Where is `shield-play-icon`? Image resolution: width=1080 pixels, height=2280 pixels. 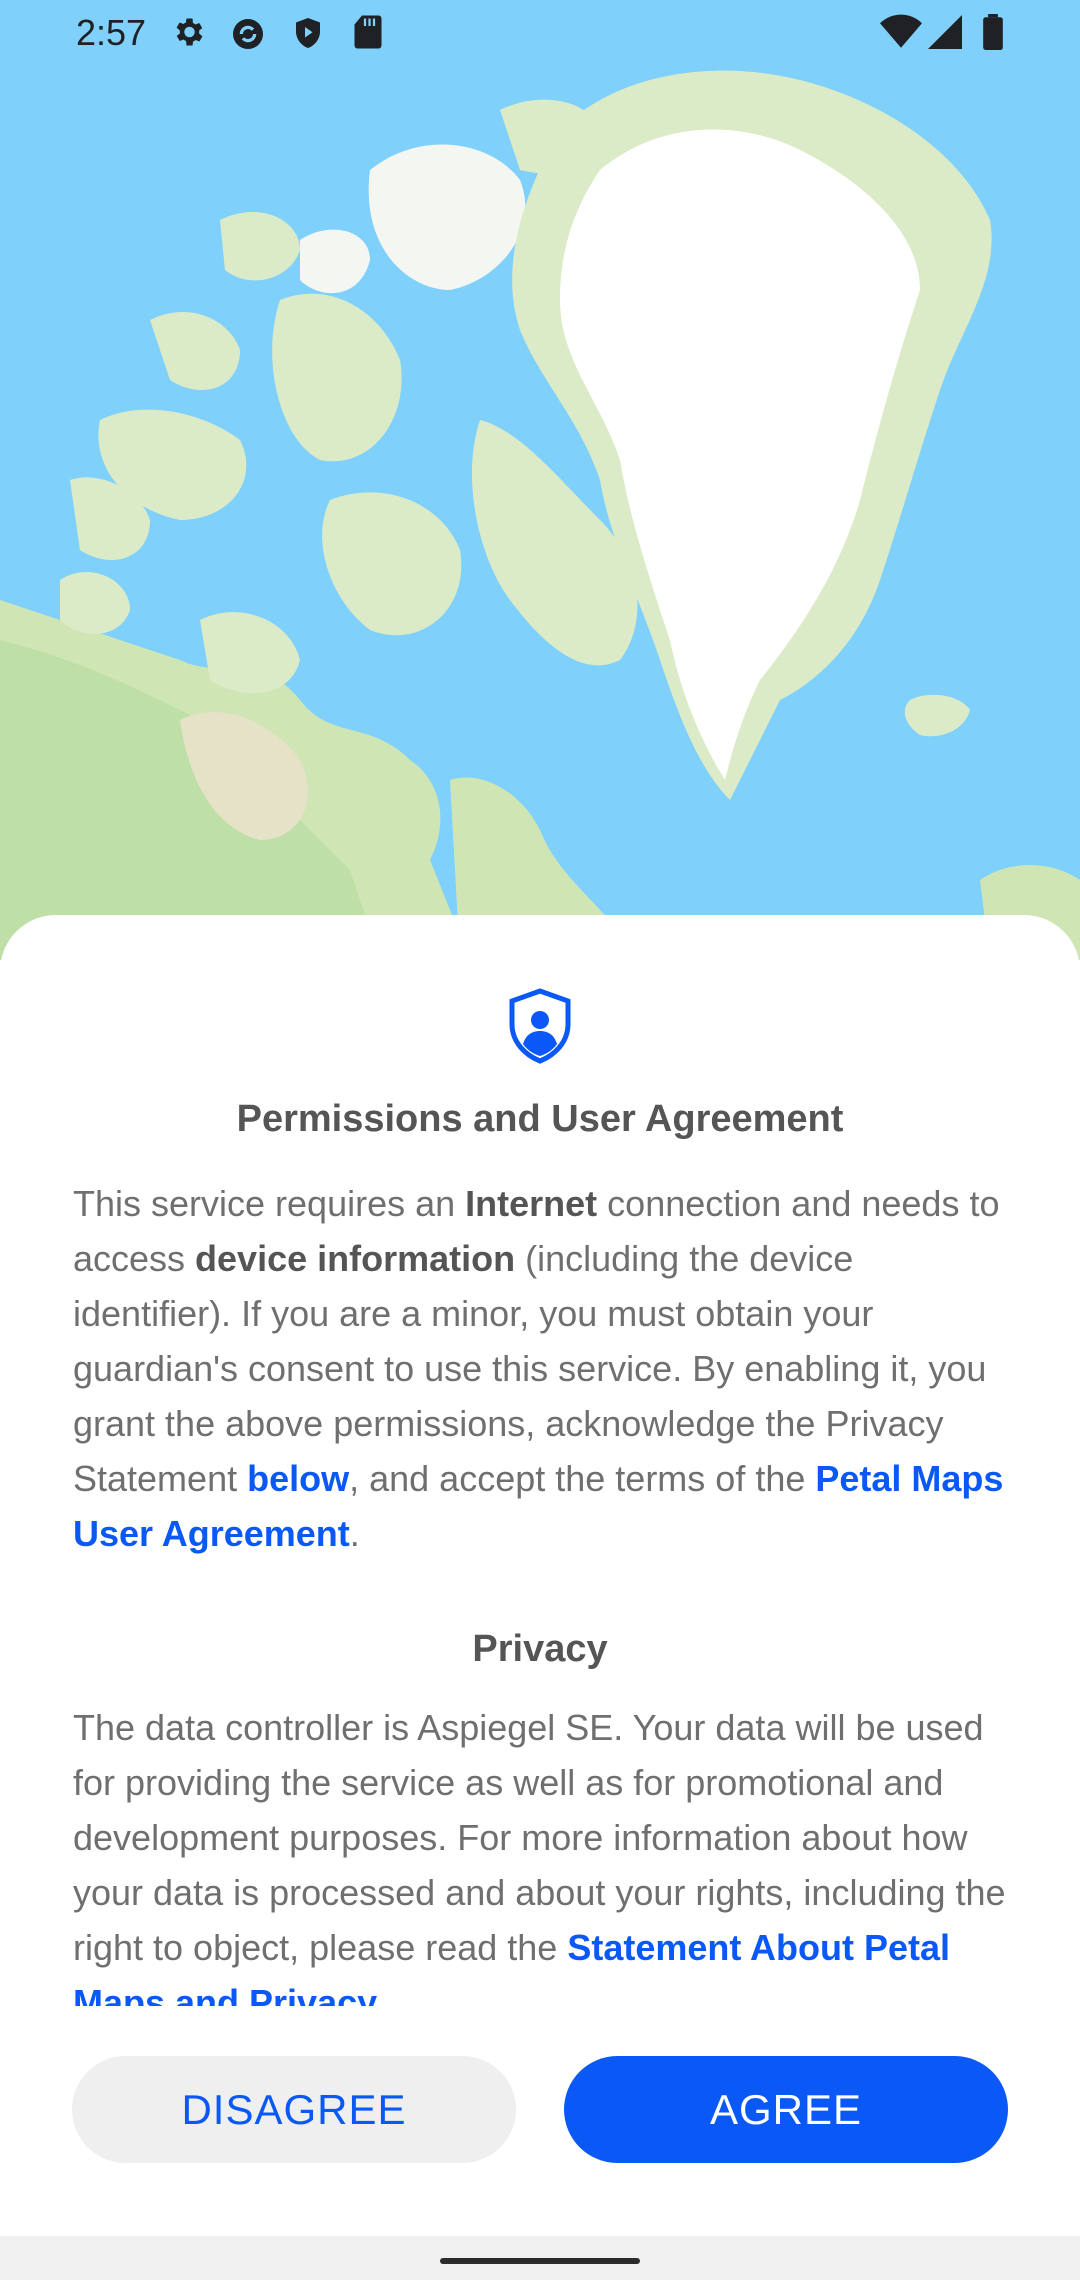
shield-play-icon is located at coordinates (308, 37).